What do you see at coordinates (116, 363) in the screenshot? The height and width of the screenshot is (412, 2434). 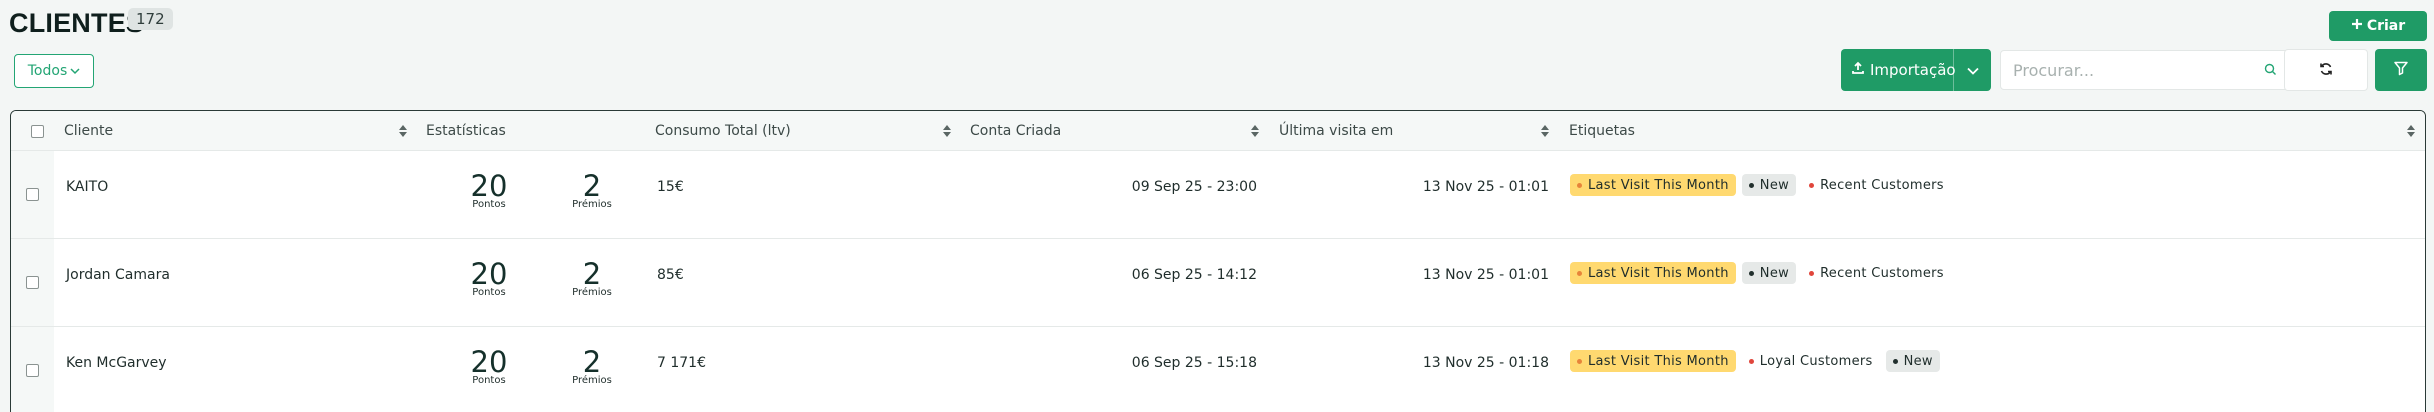 I see `client-name: Ken McGarvey` at bounding box center [116, 363].